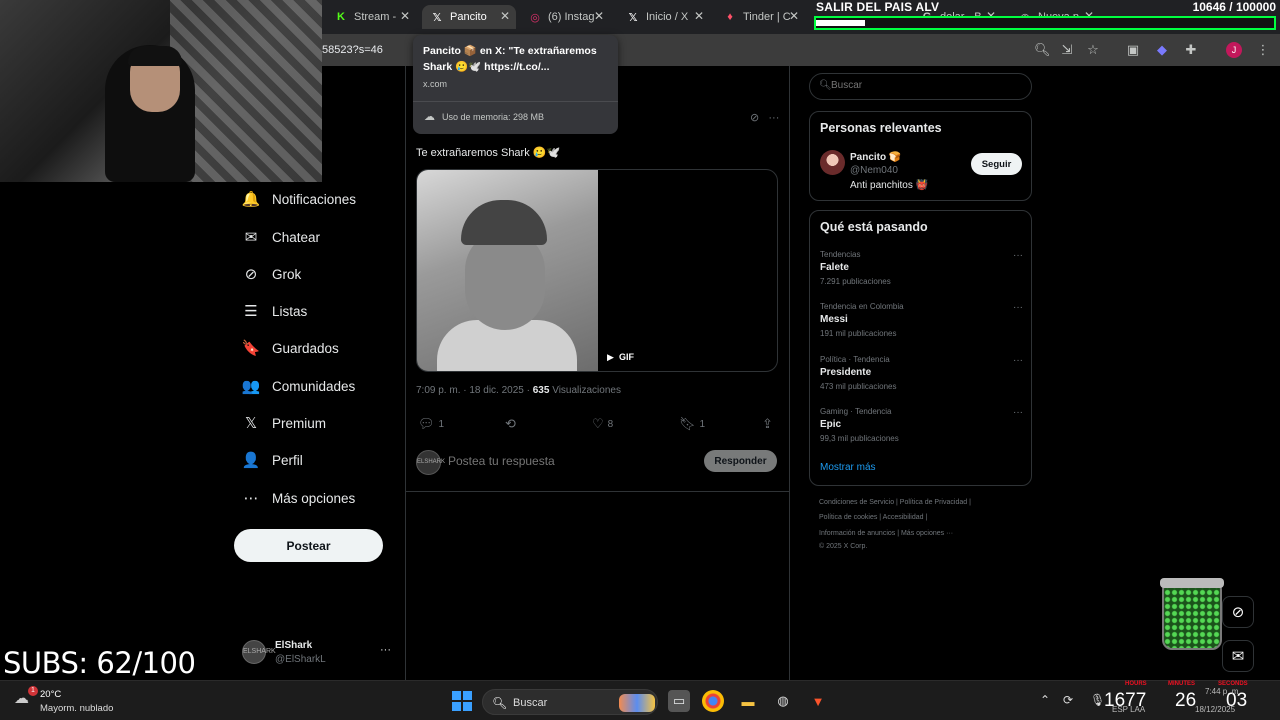 This screenshot has width=1280, height=720. Describe the element at coordinates (922, 270) in the screenshot. I see `trend-item: Tendencias Falete 7.291 publicaciones ···` at that location.